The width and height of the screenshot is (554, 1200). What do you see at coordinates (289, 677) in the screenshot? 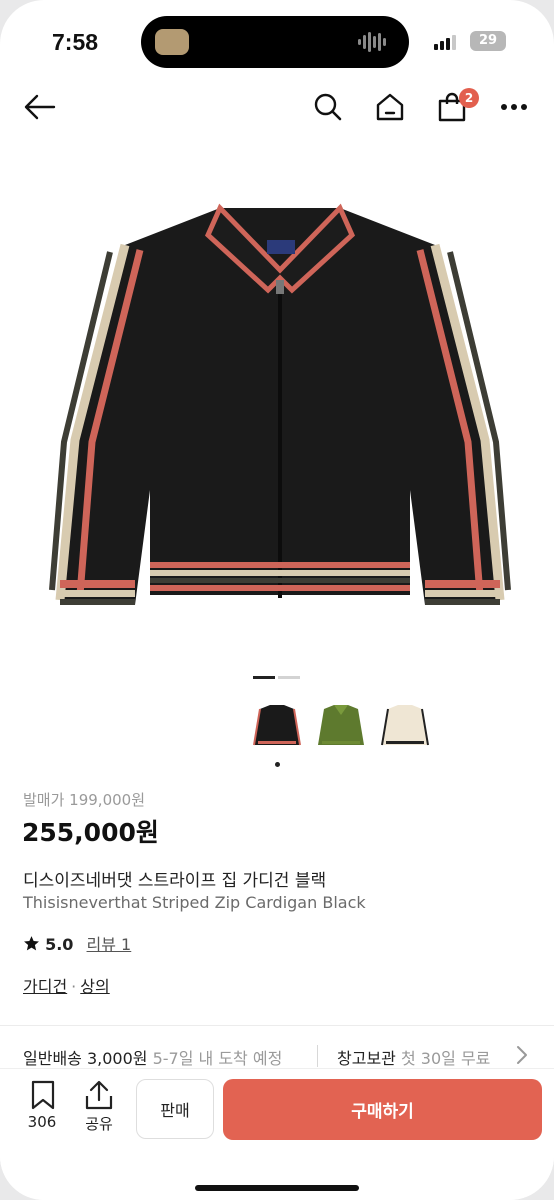
I see `pager-inactive` at bounding box center [289, 677].